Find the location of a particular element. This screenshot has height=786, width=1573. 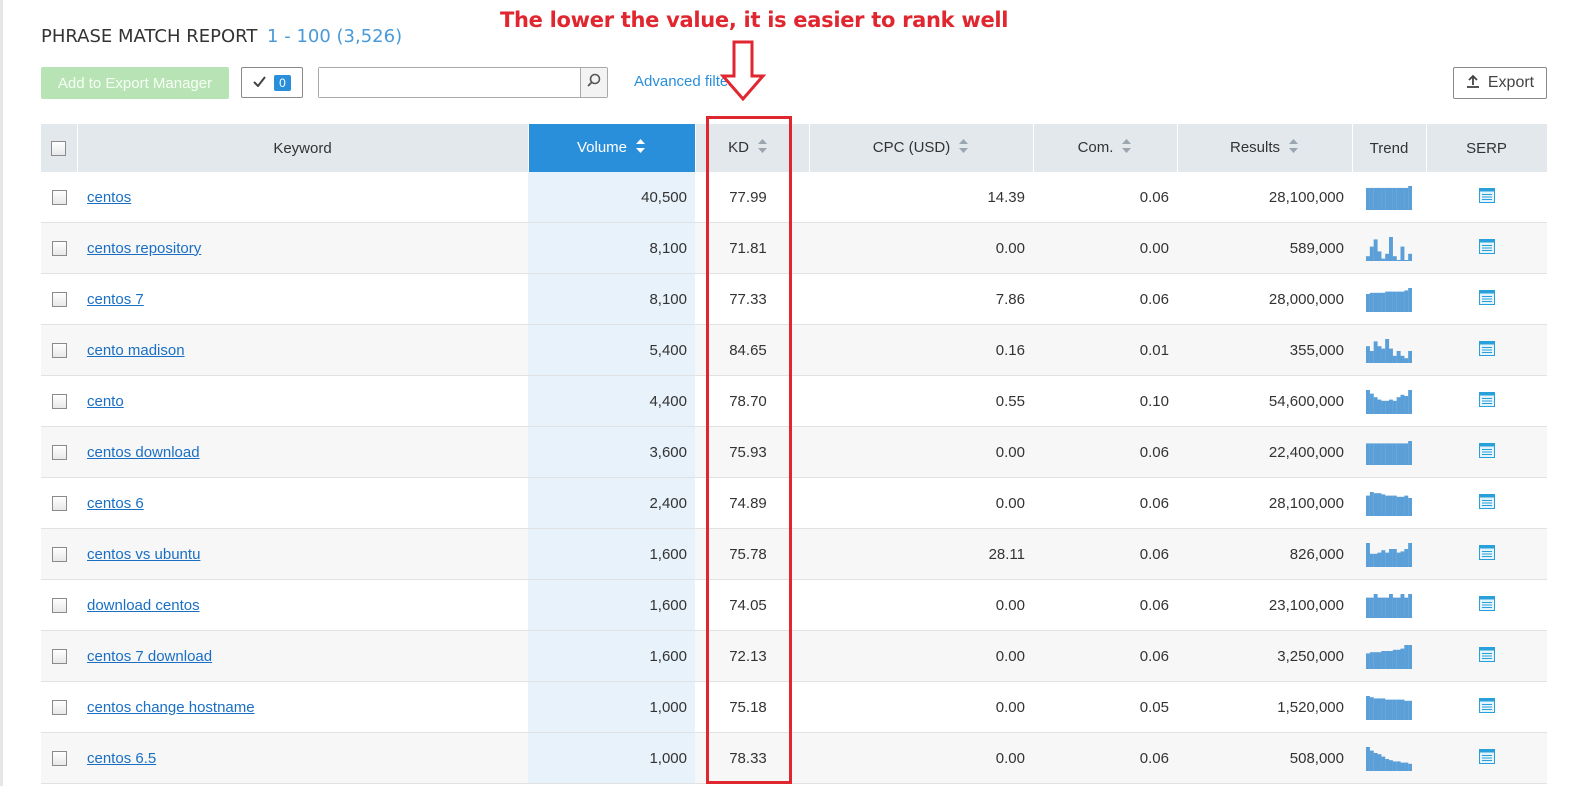

down-arrow-annotation-icon is located at coordinates (743, 71).